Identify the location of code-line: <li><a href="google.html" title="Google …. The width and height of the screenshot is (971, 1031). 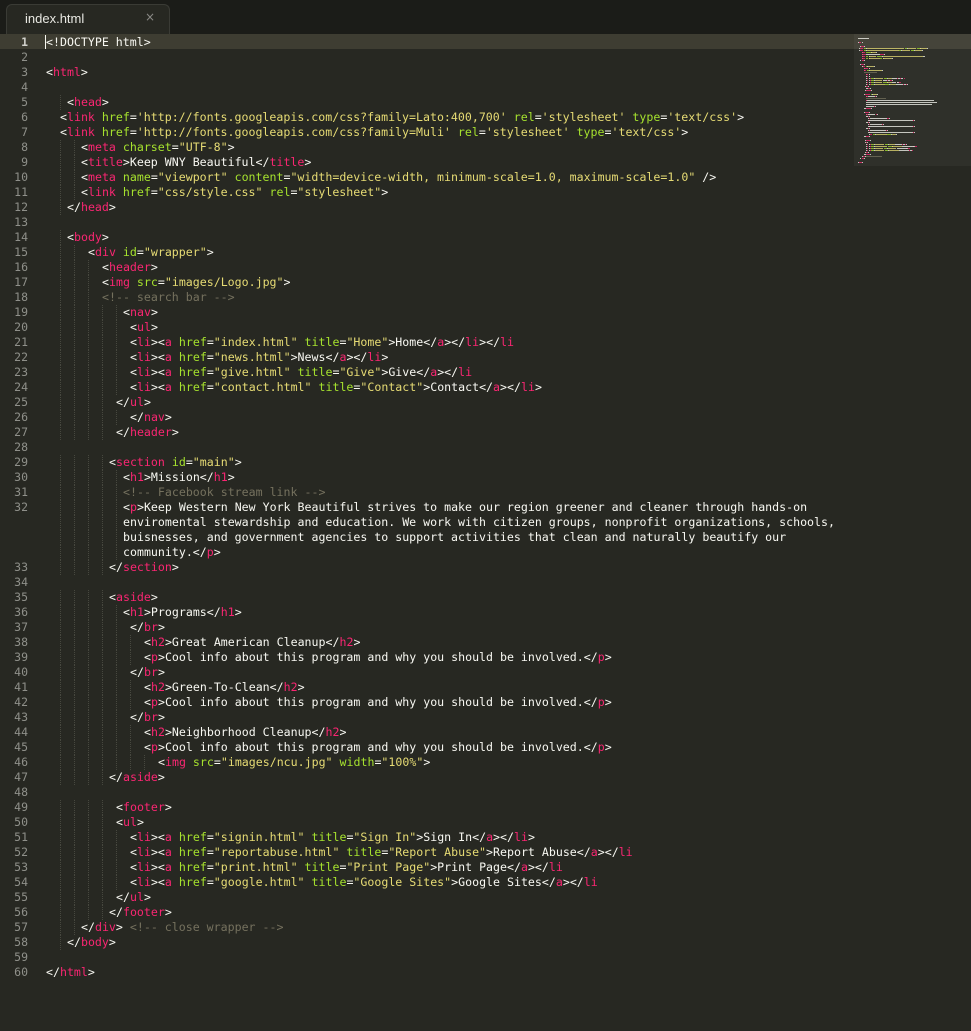
(364, 882).